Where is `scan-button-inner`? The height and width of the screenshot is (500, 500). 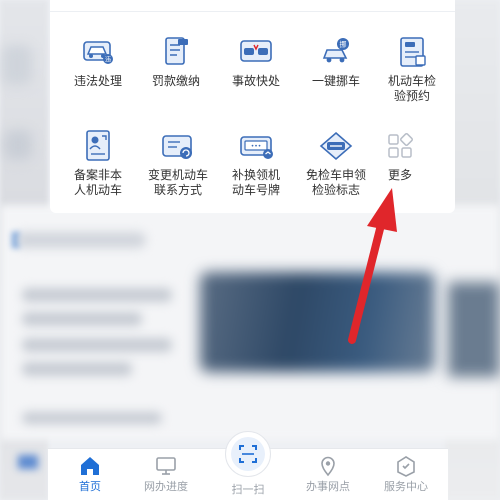
scan-button-inner is located at coordinates (248, 454).